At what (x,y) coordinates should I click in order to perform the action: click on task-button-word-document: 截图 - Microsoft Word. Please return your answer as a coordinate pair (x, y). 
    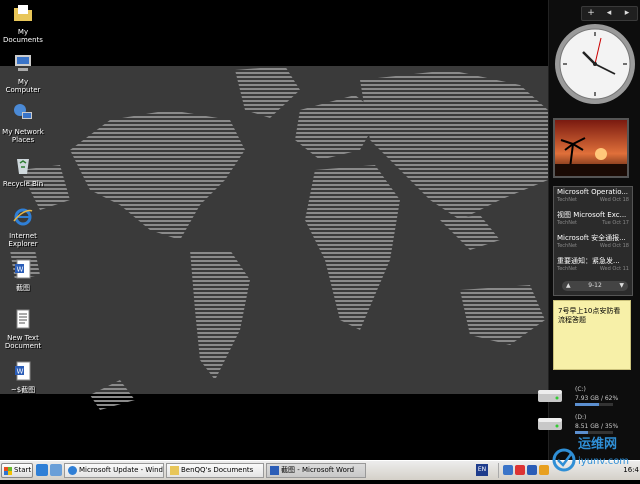
    Looking at the image, I should click on (316, 470).